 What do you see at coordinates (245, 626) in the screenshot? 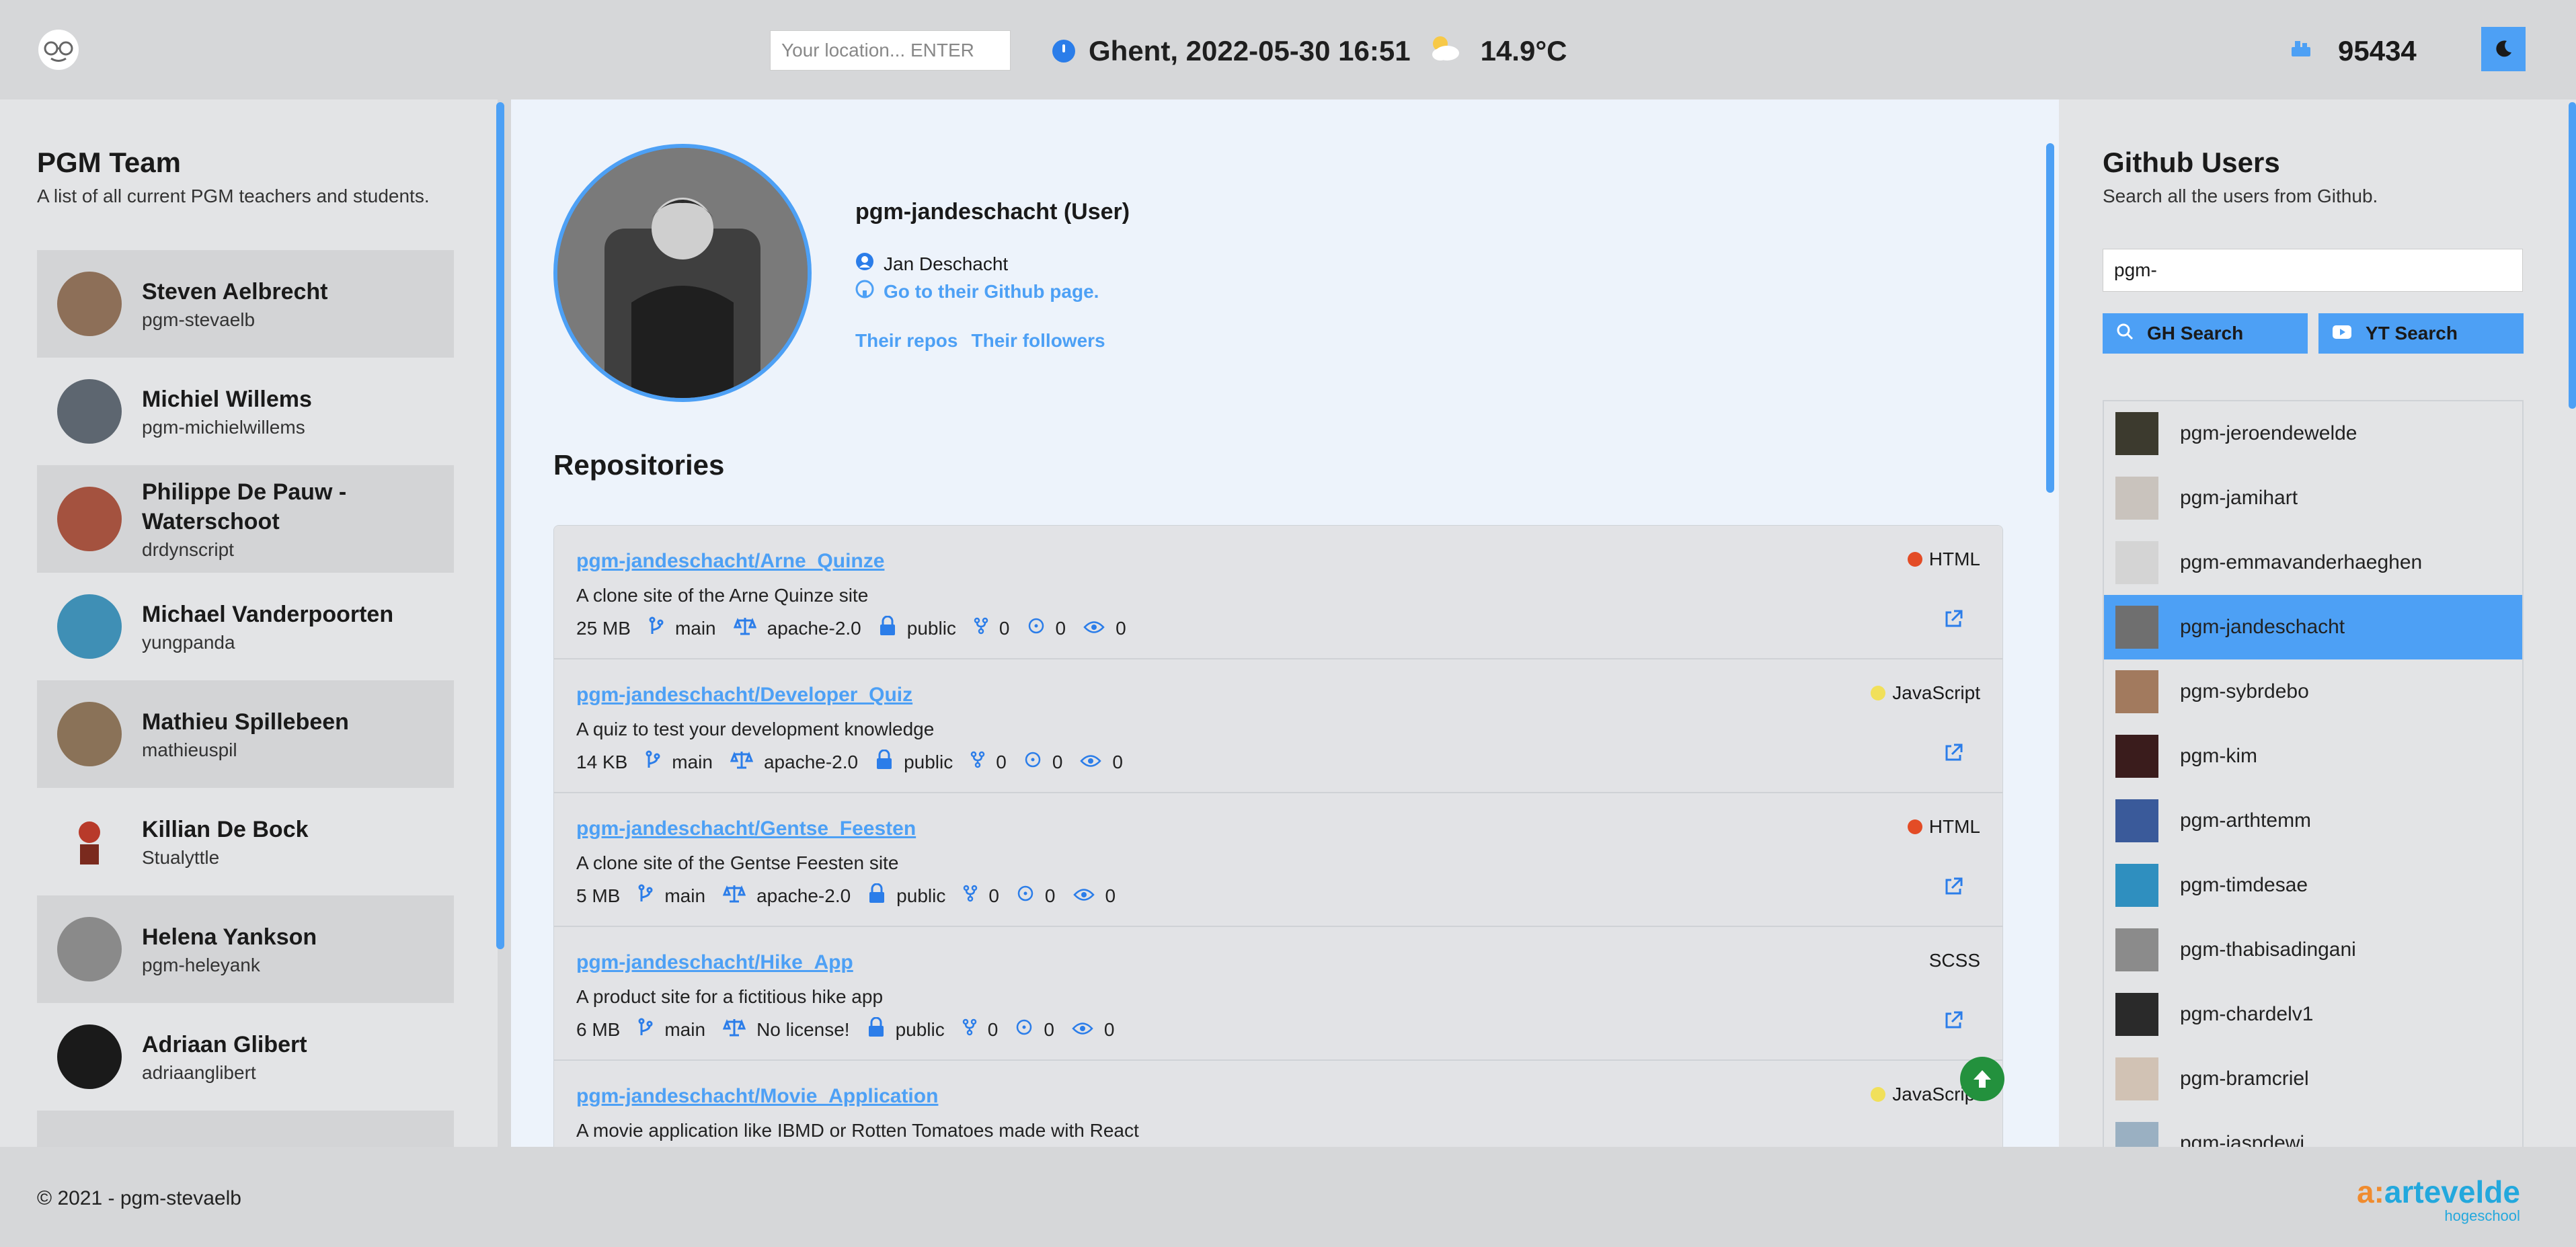
I see `team-member: Michael Vanderpoorten yungpanda` at bounding box center [245, 626].